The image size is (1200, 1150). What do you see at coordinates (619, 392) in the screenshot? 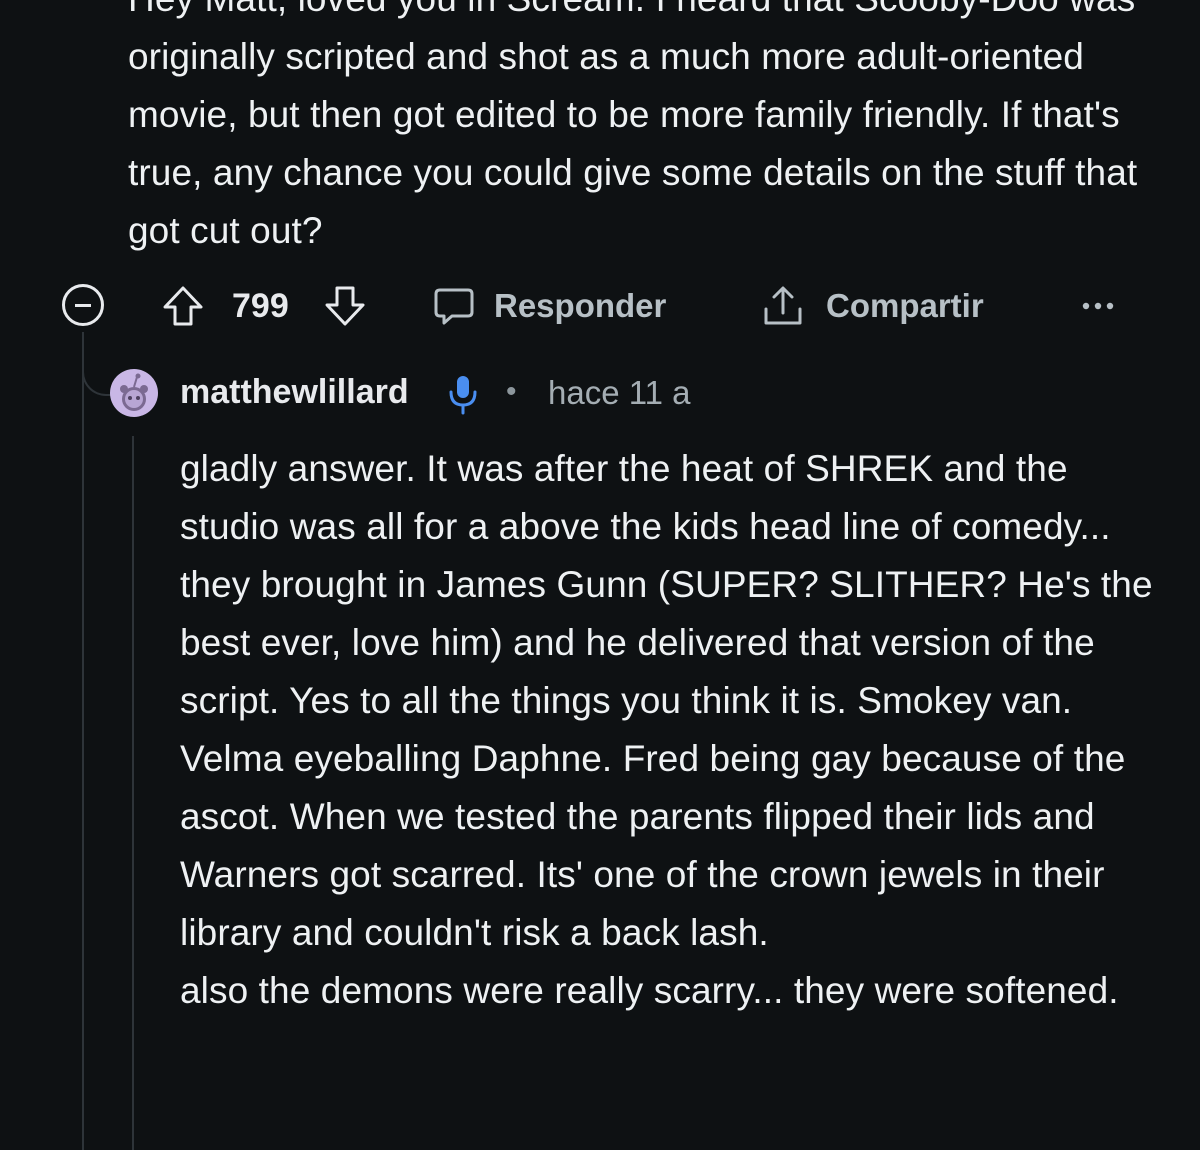
I see `comment-timestamp: hace 11 a` at bounding box center [619, 392].